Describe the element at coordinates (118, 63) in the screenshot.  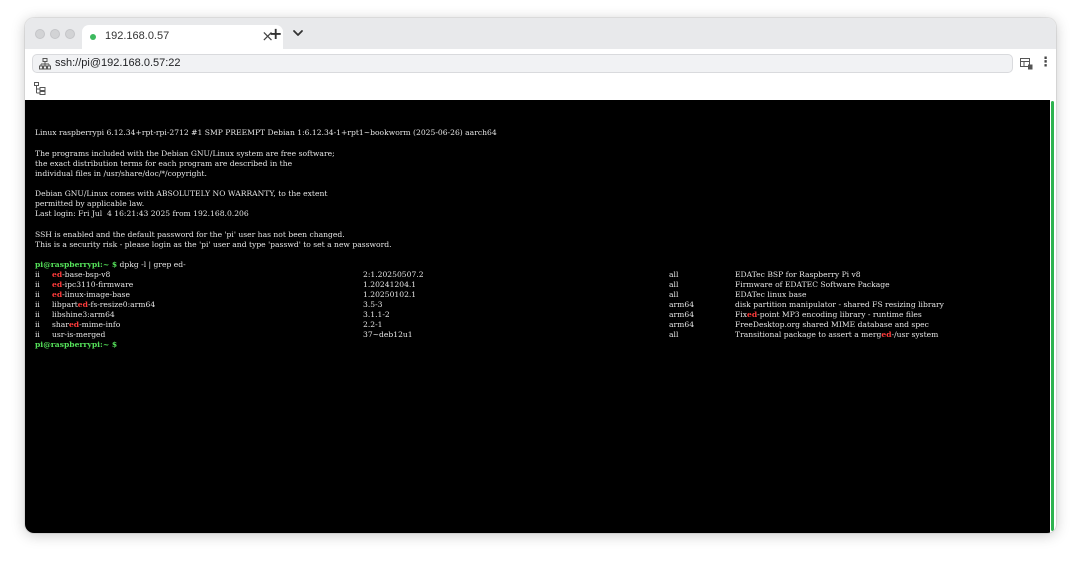
I see `url-text: ssh://pi@192.168.0.57:22` at that location.